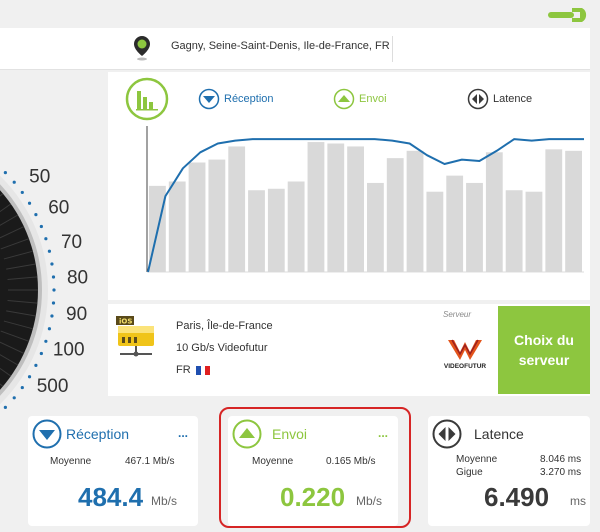 The image size is (600, 532). Describe the element at coordinates (147, 99) in the screenshot. I see `chart-icon` at that location.